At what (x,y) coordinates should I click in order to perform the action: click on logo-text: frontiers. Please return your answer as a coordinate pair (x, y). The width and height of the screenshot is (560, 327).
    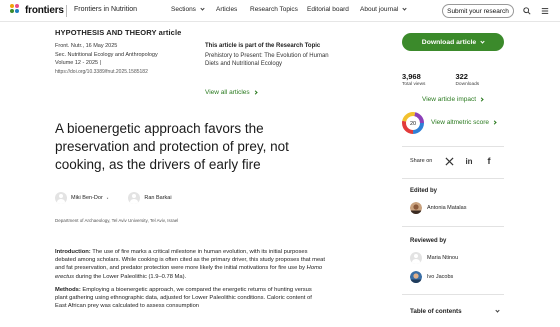
    Looking at the image, I should click on (44, 10).